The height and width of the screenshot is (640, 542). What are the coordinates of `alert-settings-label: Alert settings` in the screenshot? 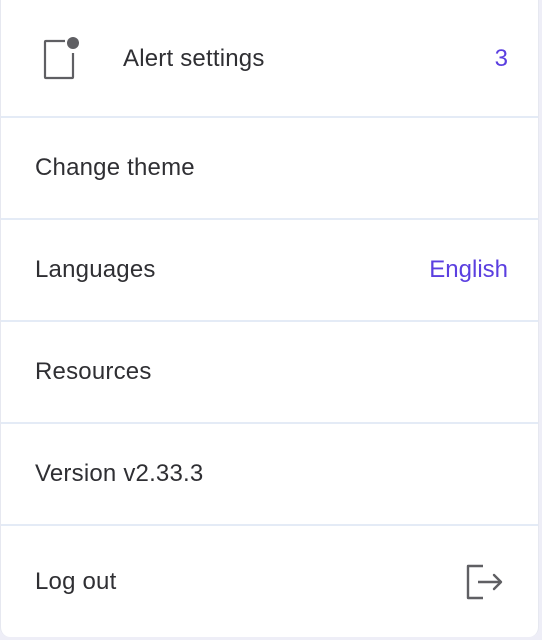 It's located at (194, 58).